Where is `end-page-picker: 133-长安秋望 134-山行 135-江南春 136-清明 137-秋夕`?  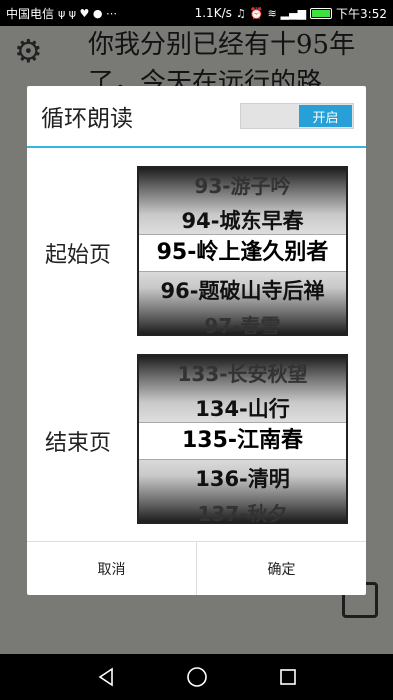
end-page-picker: 133-长安秋望 134-山行 135-江南春 136-清明 137-秋夕 is located at coordinates (242, 439).